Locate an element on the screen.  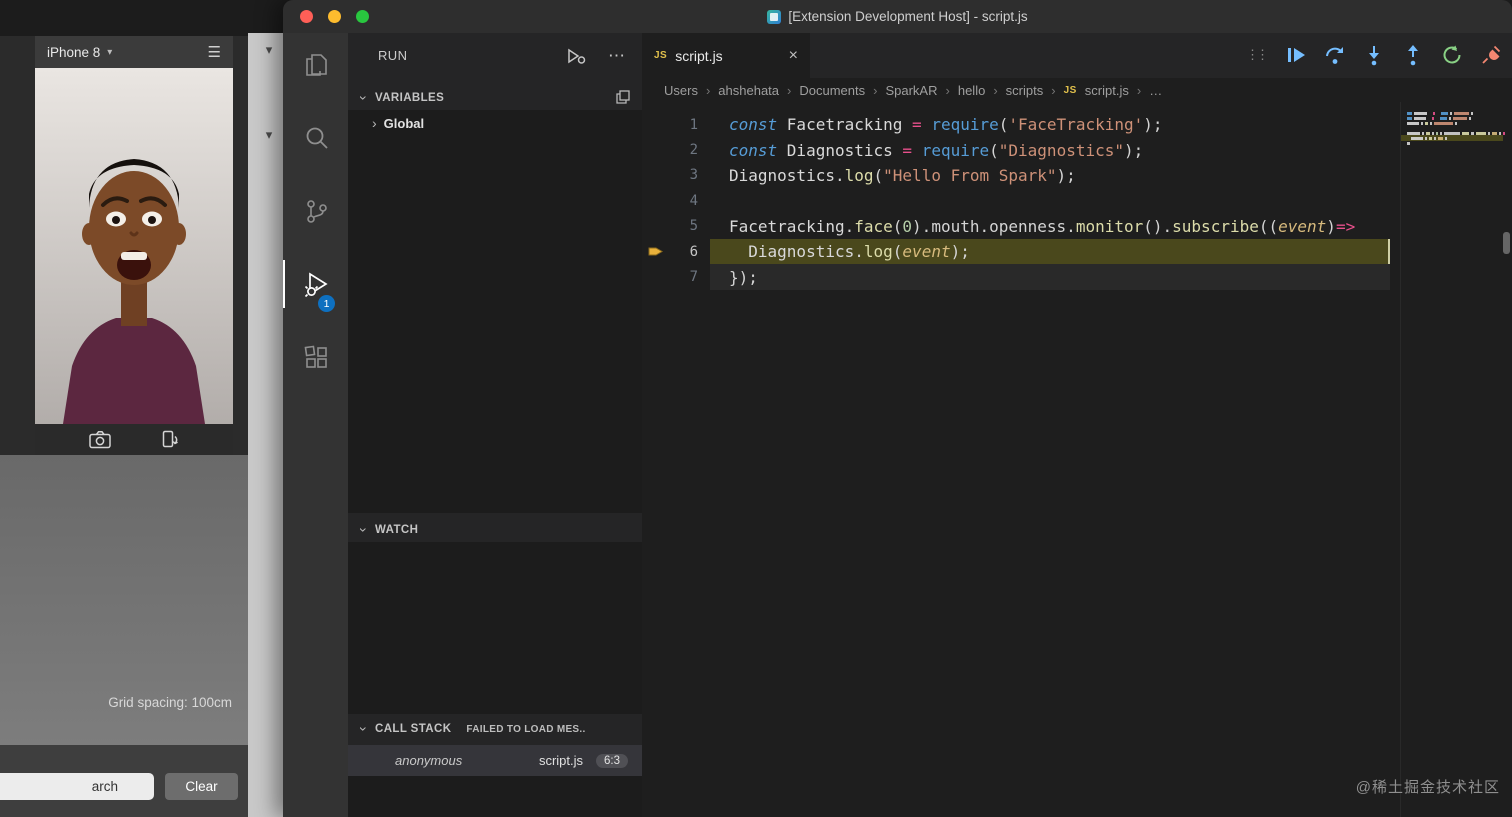
line-number: 1 is located at coordinates (693, 124).